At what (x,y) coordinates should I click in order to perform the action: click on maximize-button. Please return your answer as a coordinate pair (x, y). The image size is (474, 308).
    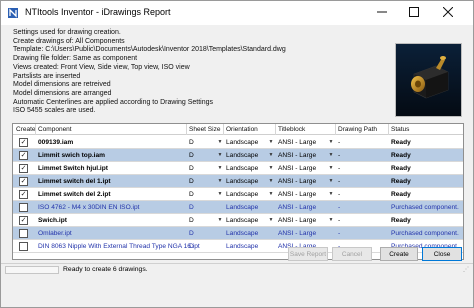
    Looking at the image, I should click on (414, 13).